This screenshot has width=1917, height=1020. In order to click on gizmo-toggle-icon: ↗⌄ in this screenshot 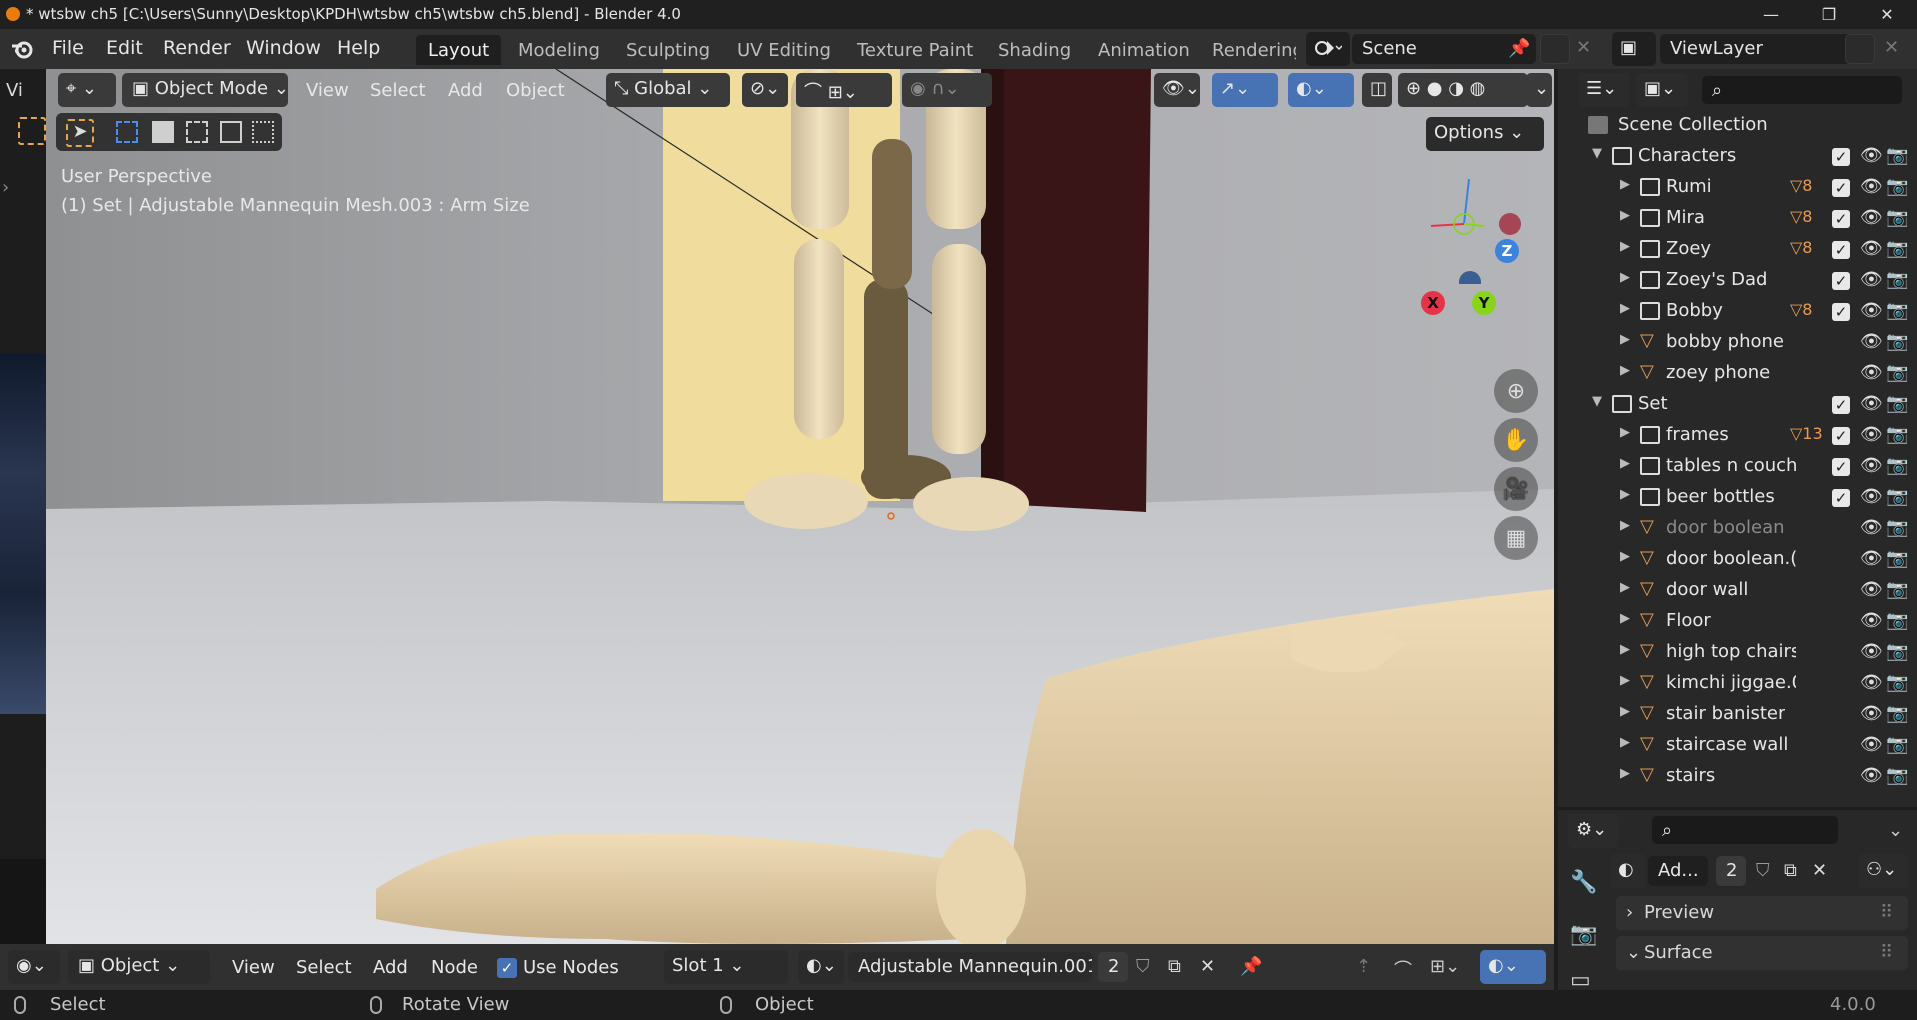, I will do `click(1245, 90)`.